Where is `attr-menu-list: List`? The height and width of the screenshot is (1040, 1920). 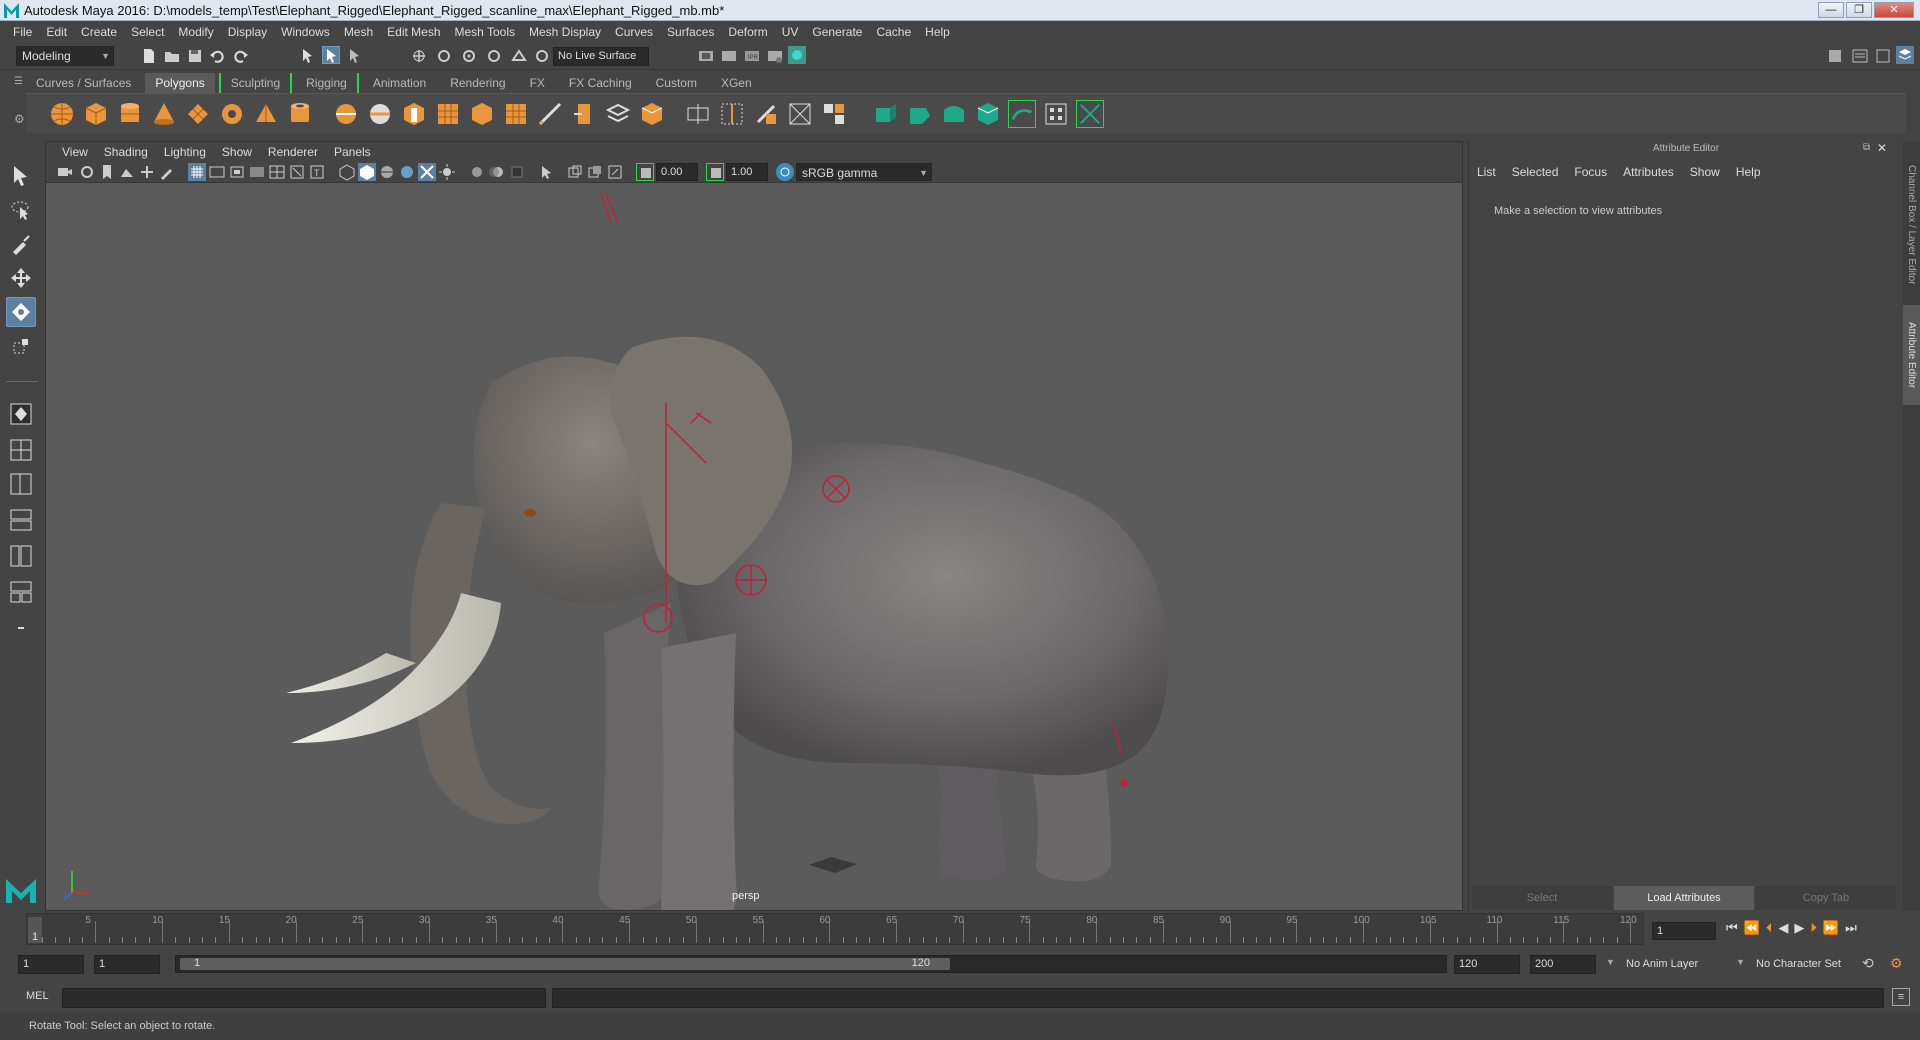
attr-menu-list: List is located at coordinates (1490, 172).